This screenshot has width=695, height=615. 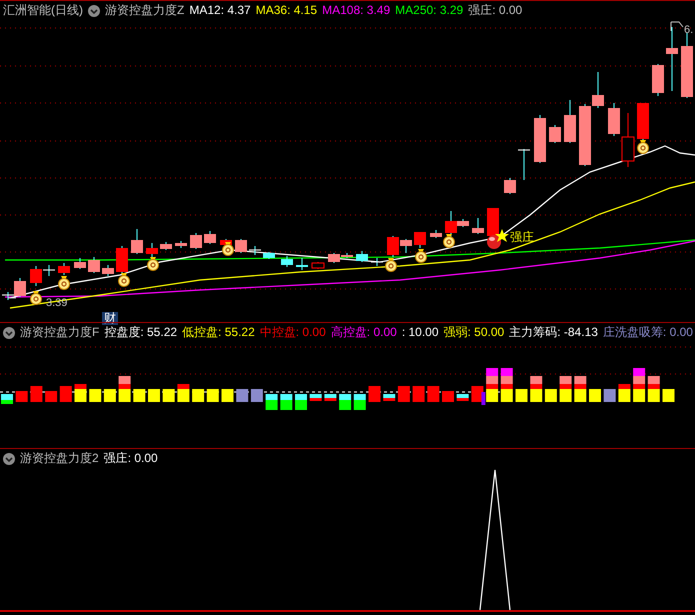 I want to click on star-icon, so click(x=502, y=235).